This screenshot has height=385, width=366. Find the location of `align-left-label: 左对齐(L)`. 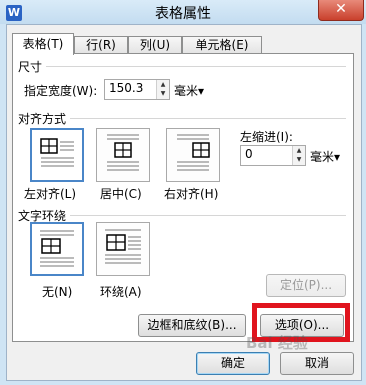

align-left-label: 左对齐(L) is located at coordinates (50, 193).